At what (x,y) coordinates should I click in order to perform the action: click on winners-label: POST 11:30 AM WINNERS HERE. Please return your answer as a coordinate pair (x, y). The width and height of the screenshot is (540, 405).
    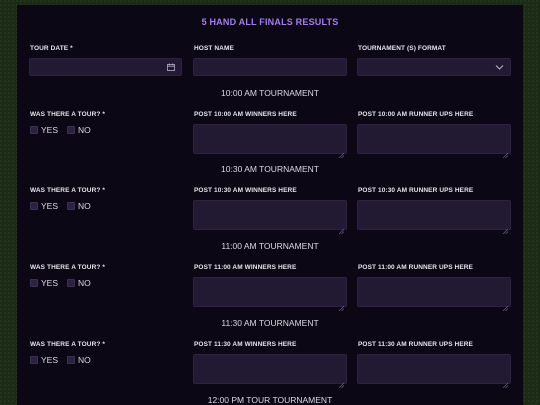
    Looking at the image, I should click on (245, 344).